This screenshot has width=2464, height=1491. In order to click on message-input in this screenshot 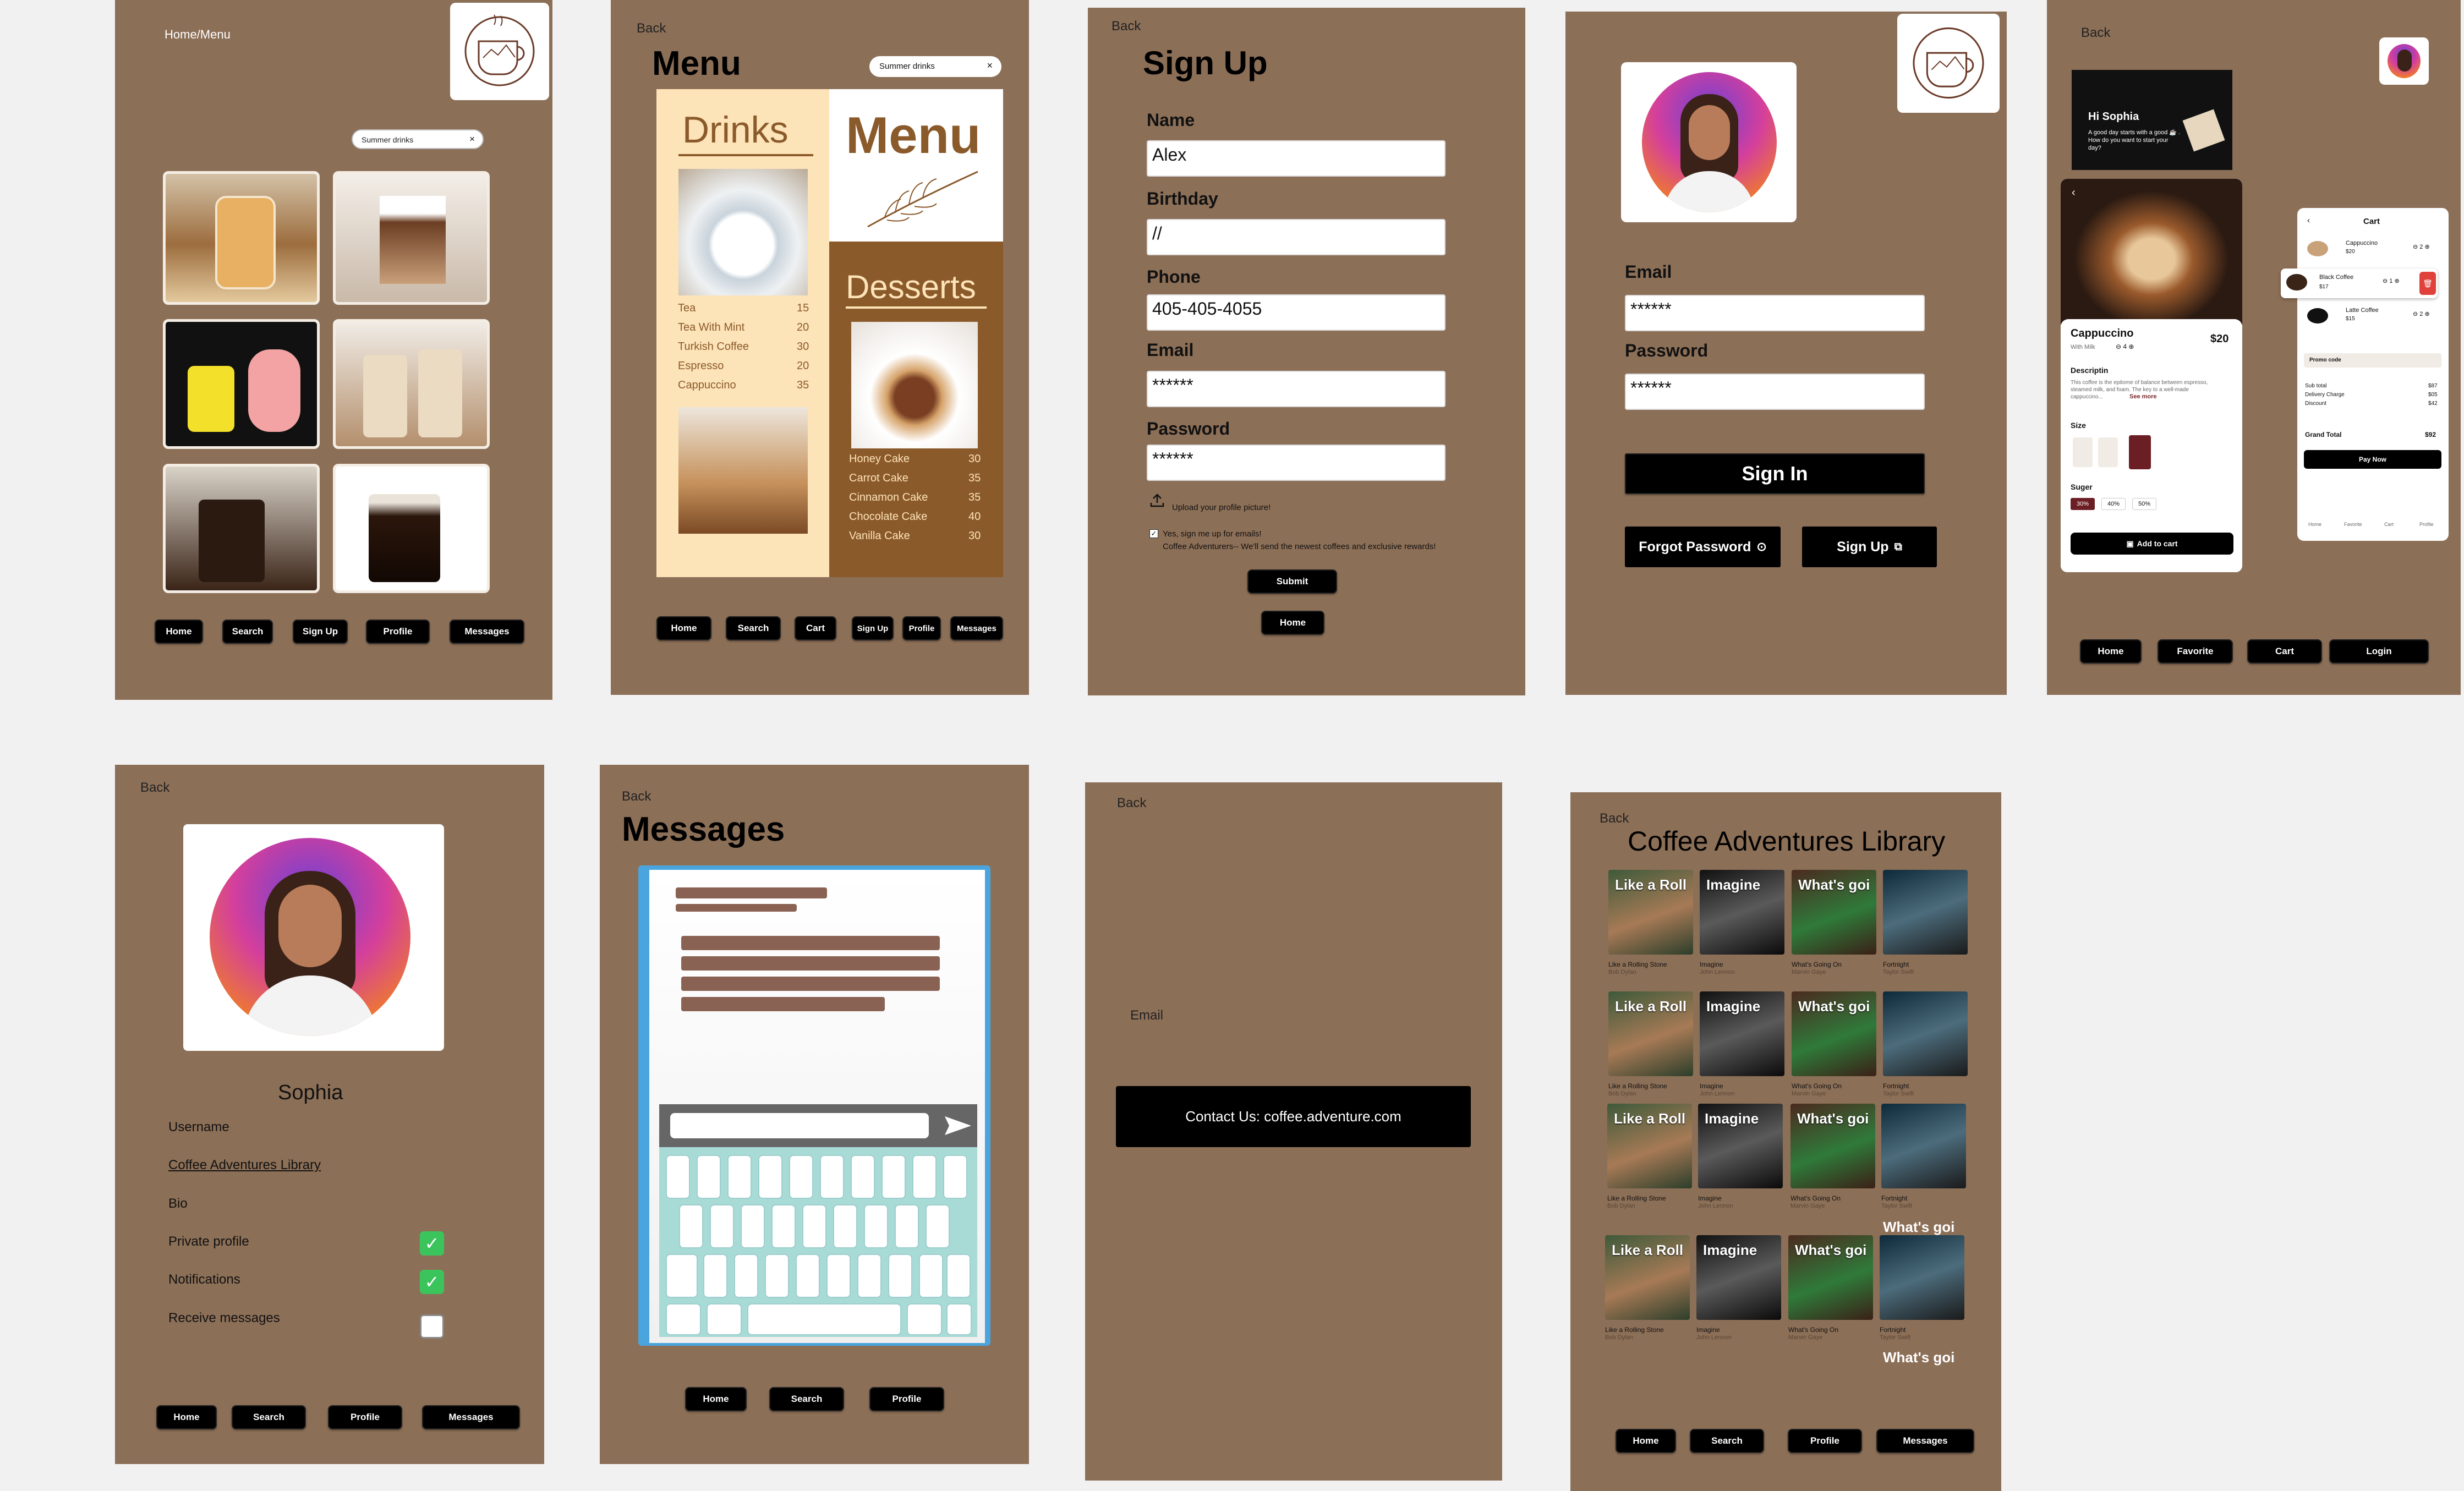, I will do `click(799, 1125)`.